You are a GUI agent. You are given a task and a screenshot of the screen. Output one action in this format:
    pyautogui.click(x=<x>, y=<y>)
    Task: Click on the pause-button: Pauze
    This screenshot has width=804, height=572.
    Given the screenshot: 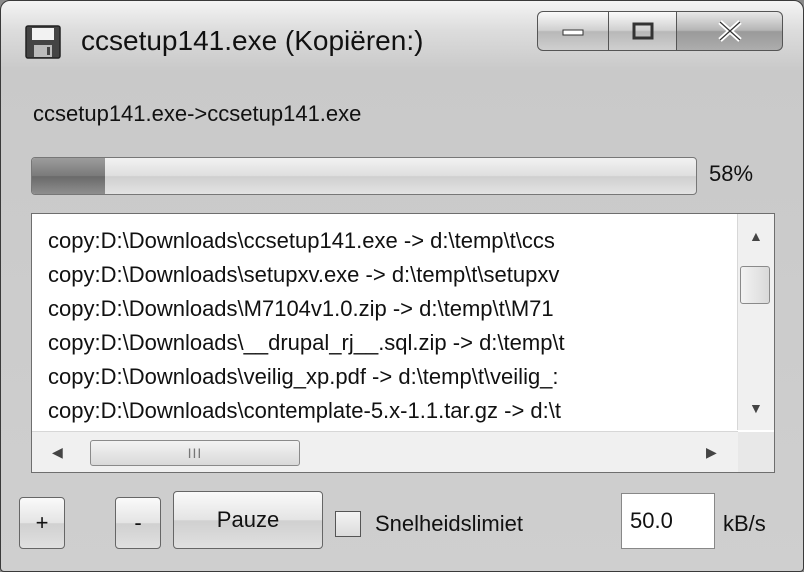 What is the action you would take?
    pyautogui.click(x=248, y=520)
    